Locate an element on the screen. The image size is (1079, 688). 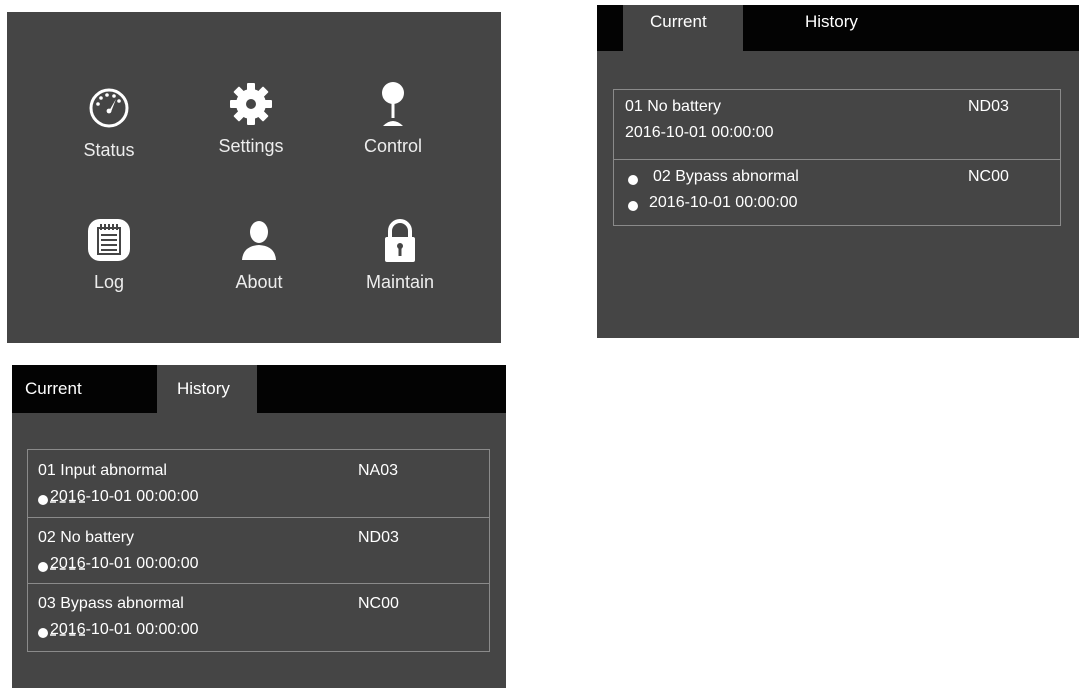
alarm-title: 01 Input abnormal is located at coordinates (102, 470).